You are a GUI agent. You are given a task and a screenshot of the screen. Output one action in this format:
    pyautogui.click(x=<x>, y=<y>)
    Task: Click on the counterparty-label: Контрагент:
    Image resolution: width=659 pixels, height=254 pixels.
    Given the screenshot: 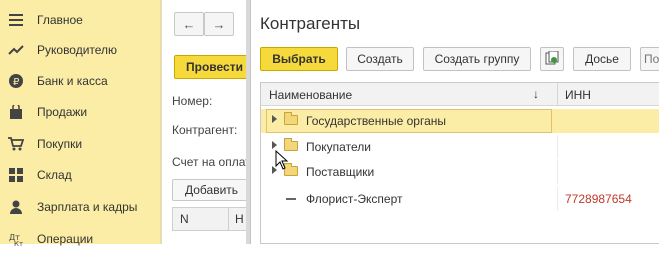 What is the action you would take?
    pyautogui.click(x=205, y=130)
    